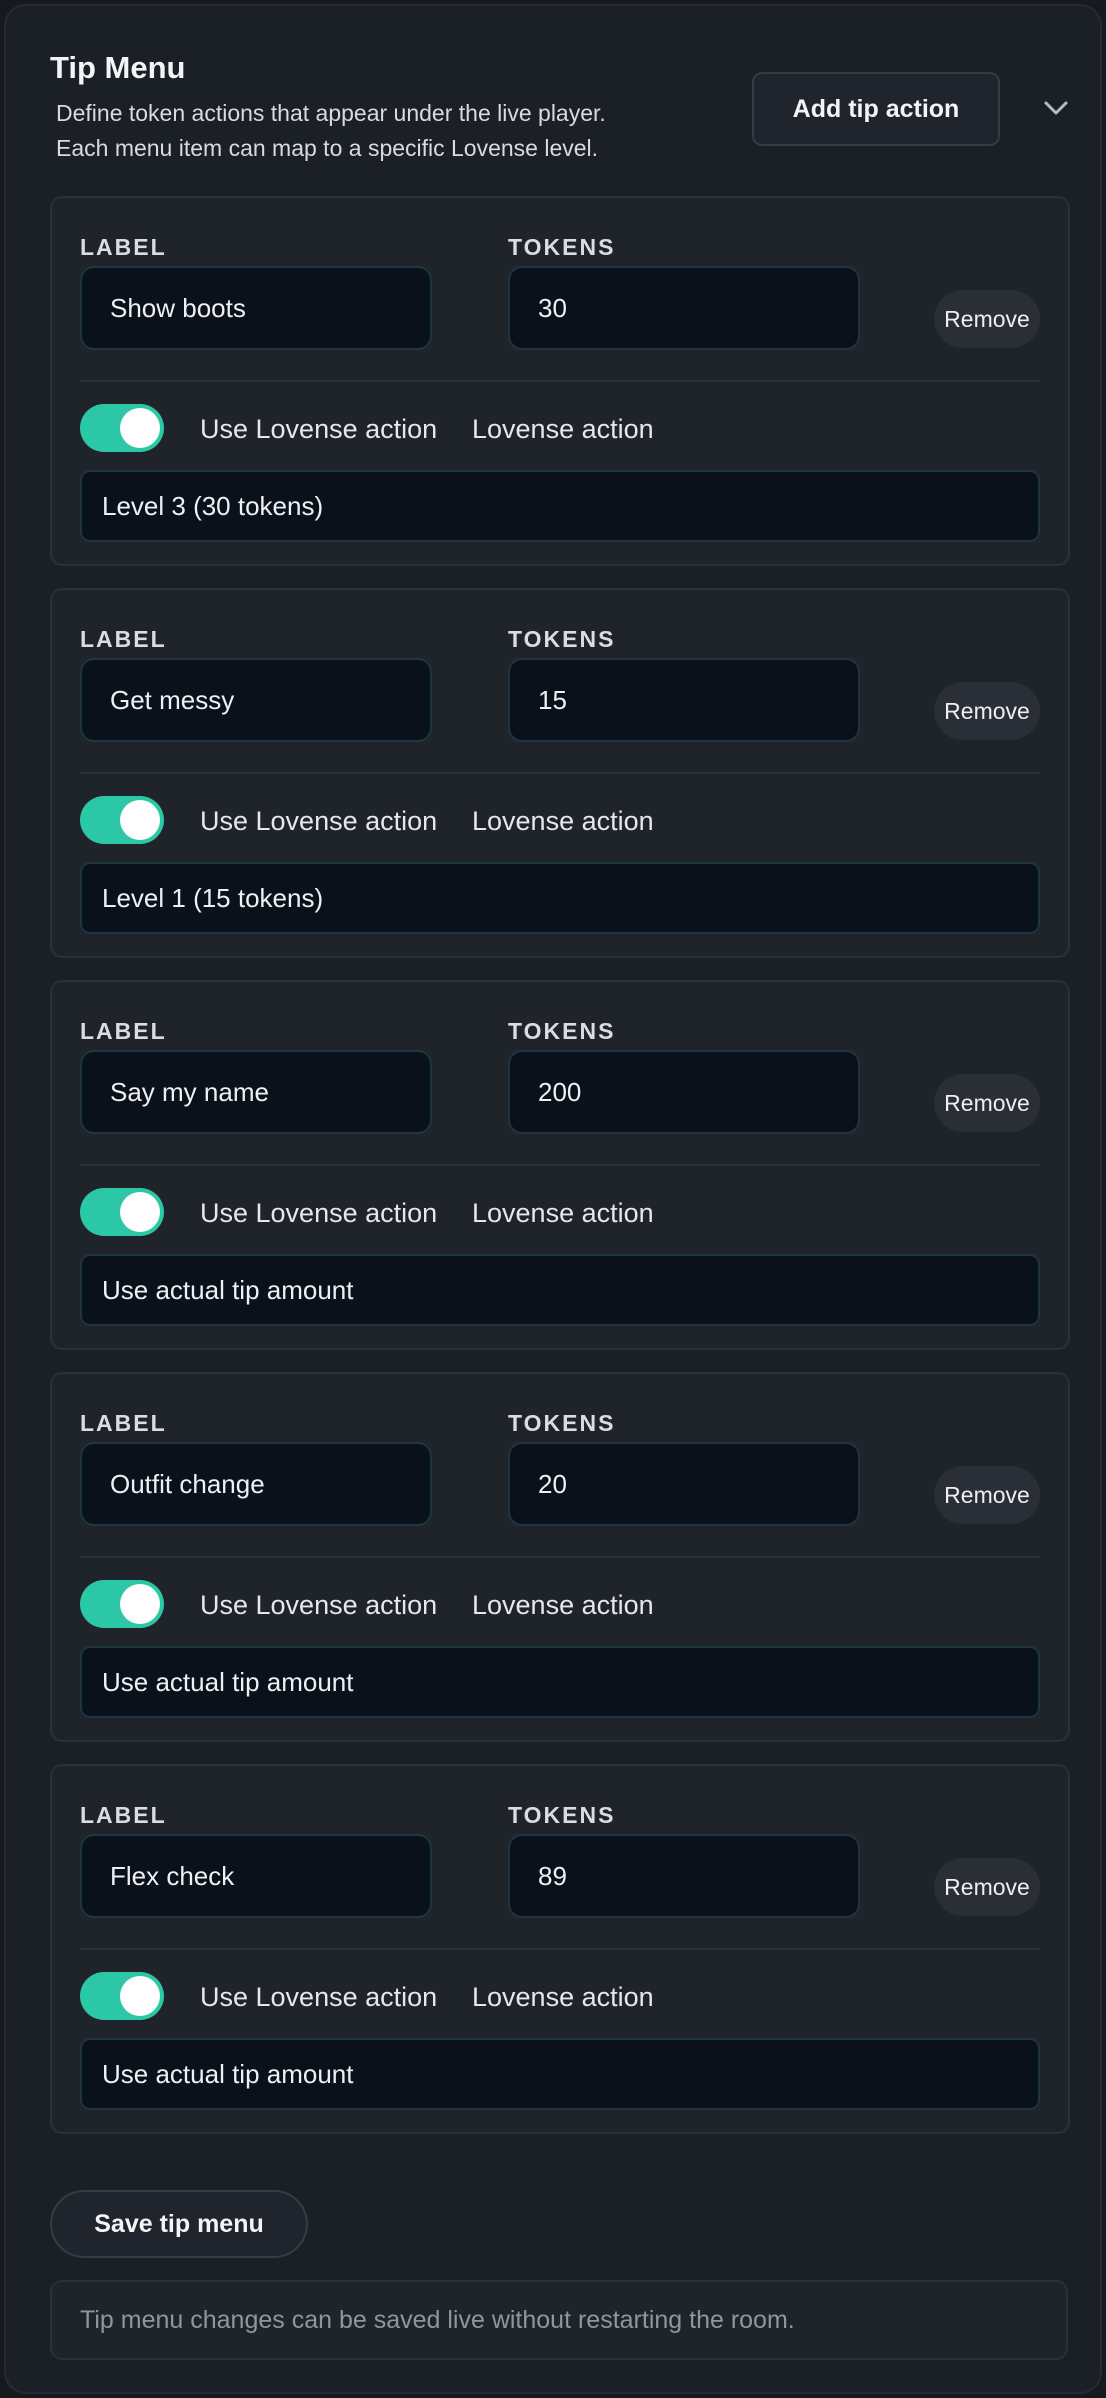 This screenshot has width=1106, height=2398. Describe the element at coordinates (118, 67) in the screenshot. I see `page-title: Tip Menu` at that location.